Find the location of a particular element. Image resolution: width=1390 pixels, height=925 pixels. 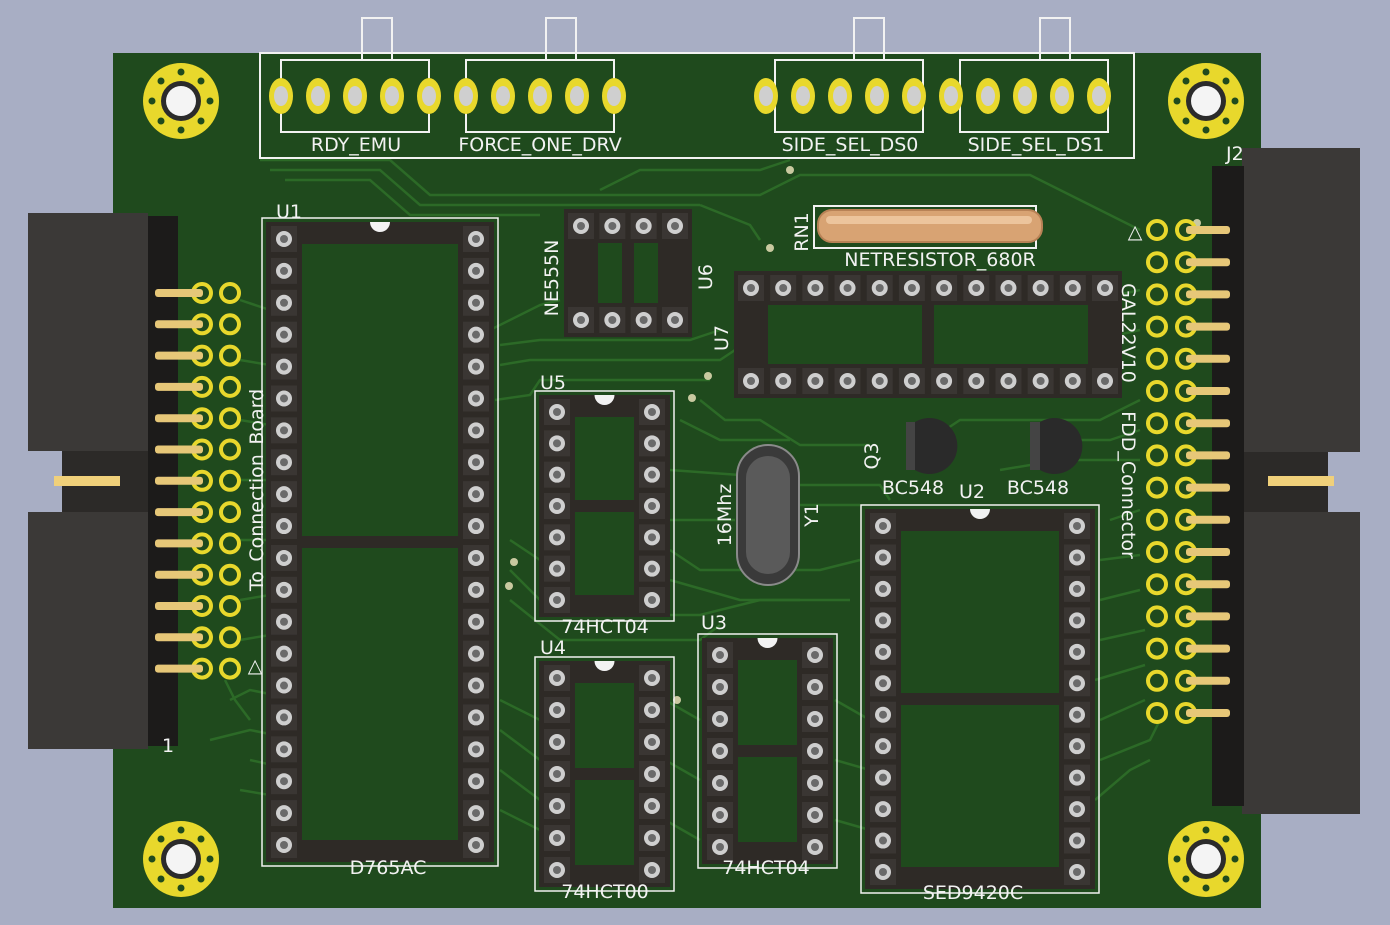

rn1-ref-label: RN1 is located at coordinates (802, 232).